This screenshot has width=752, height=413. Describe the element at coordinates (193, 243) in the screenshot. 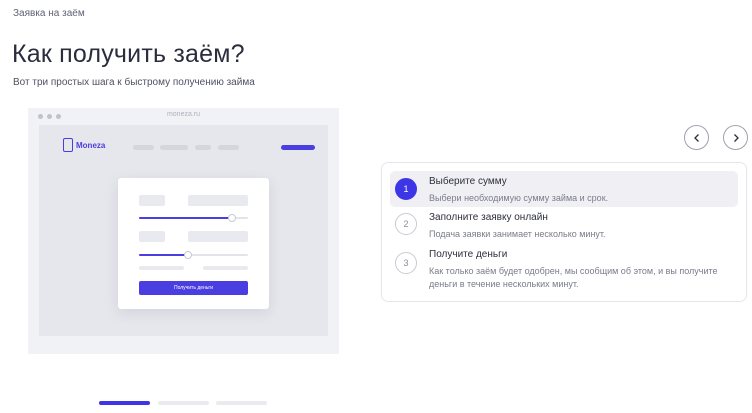

I see `mock-loan-form: Получить деньги` at that location.